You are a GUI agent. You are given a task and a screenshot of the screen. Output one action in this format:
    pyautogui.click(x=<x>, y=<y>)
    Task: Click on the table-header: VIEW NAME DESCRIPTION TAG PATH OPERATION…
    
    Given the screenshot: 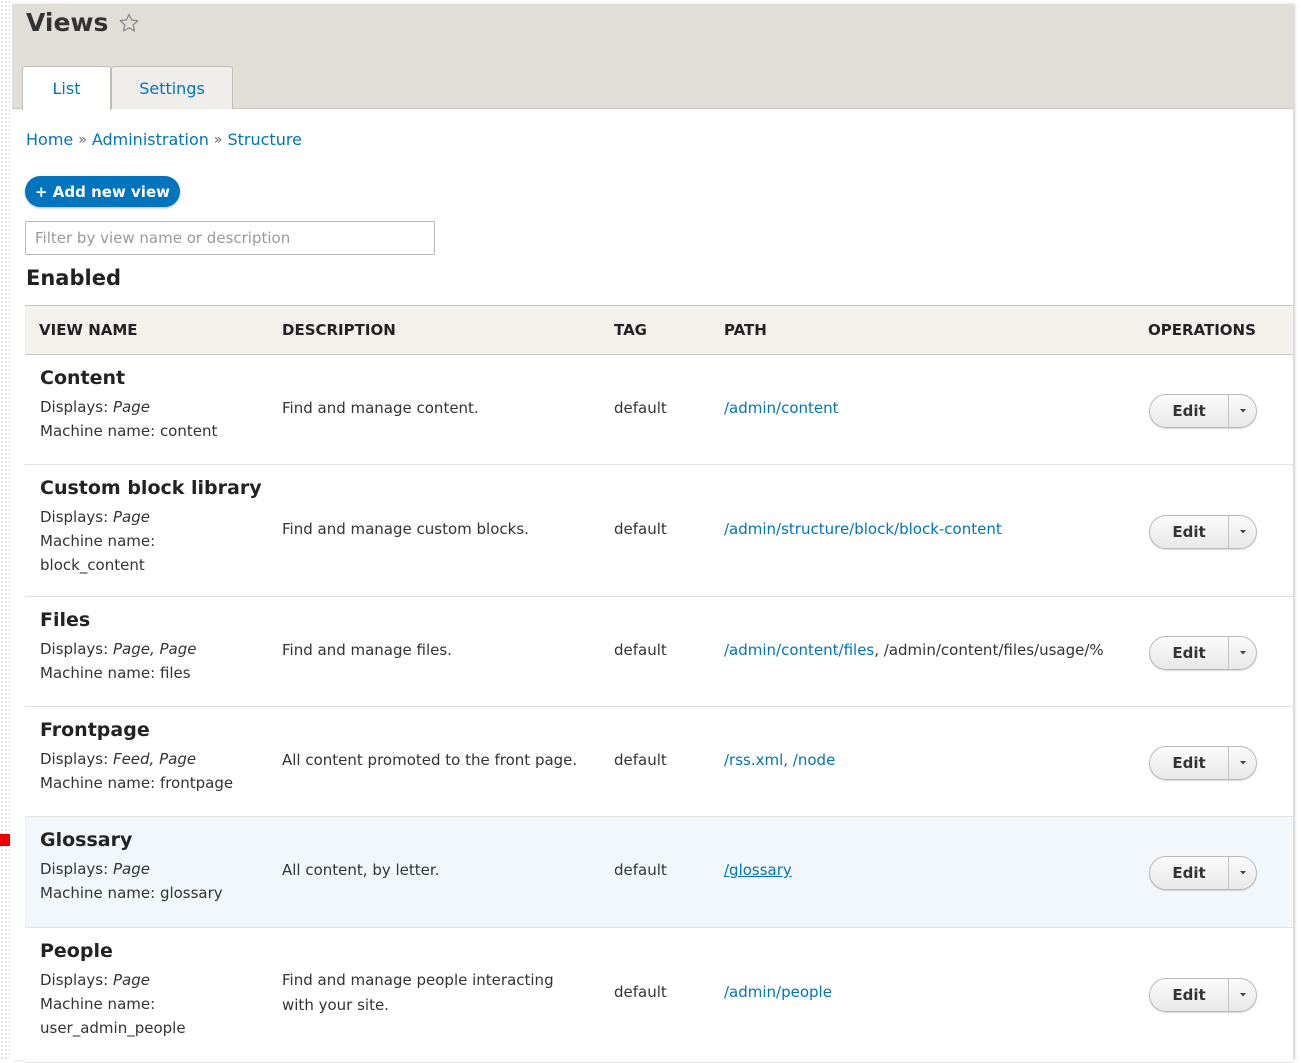 What is the action you would take?
    pyautogui.click(x=659, y=330)
    